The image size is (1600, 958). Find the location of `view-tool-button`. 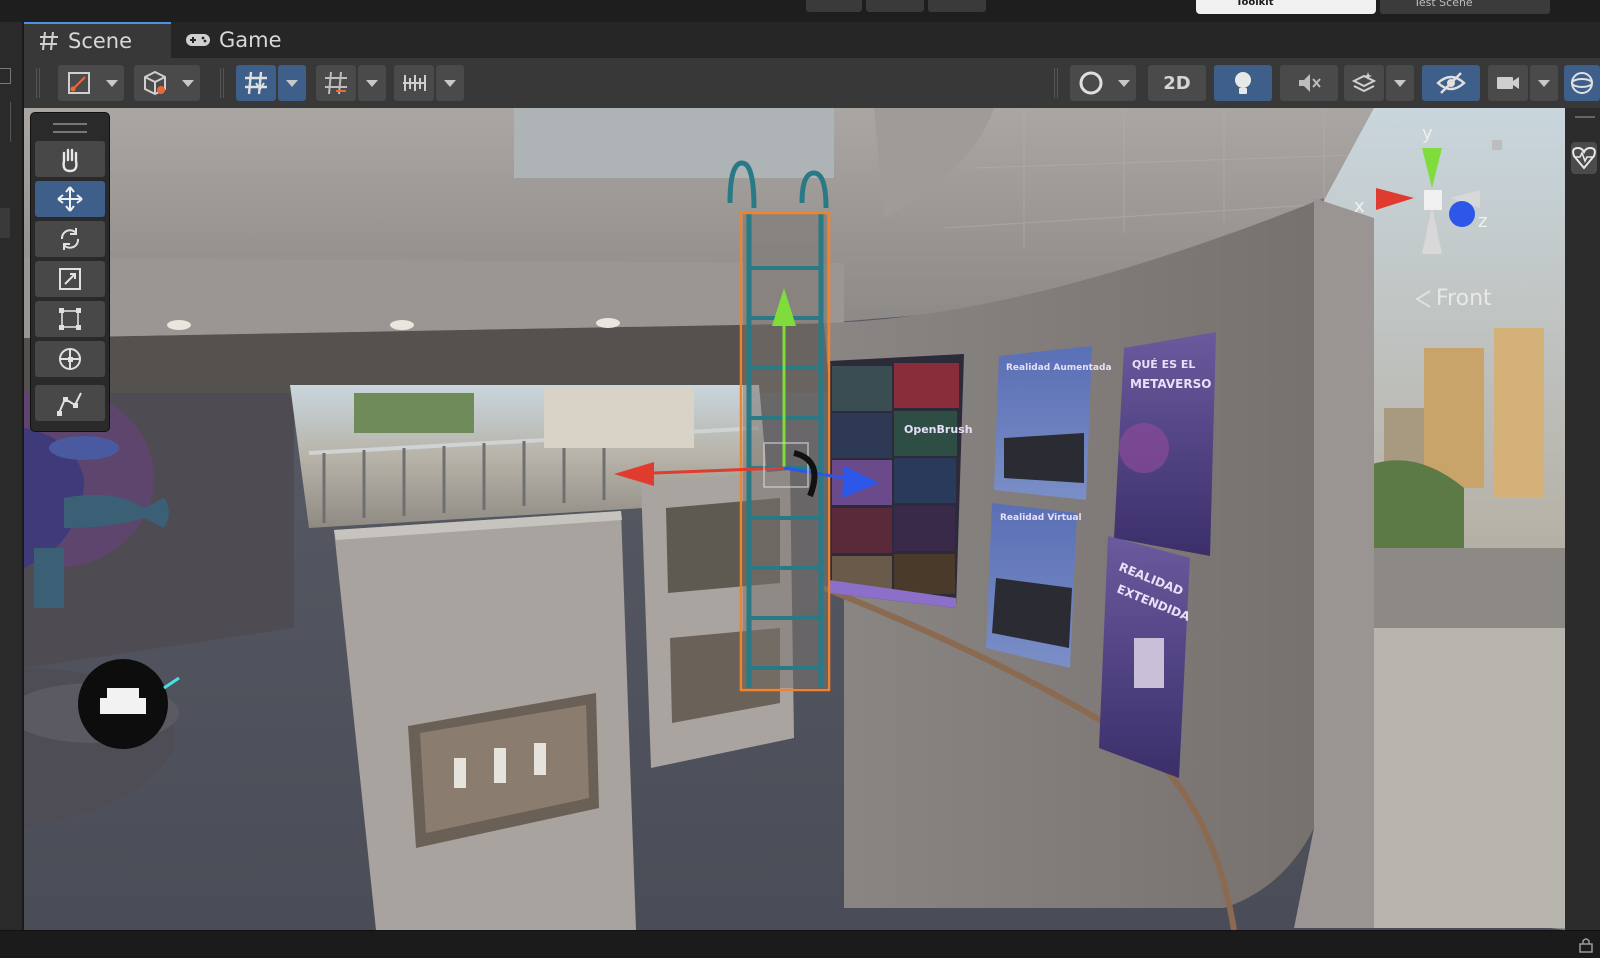

view-tool-button is located at coordinates (70, 159).